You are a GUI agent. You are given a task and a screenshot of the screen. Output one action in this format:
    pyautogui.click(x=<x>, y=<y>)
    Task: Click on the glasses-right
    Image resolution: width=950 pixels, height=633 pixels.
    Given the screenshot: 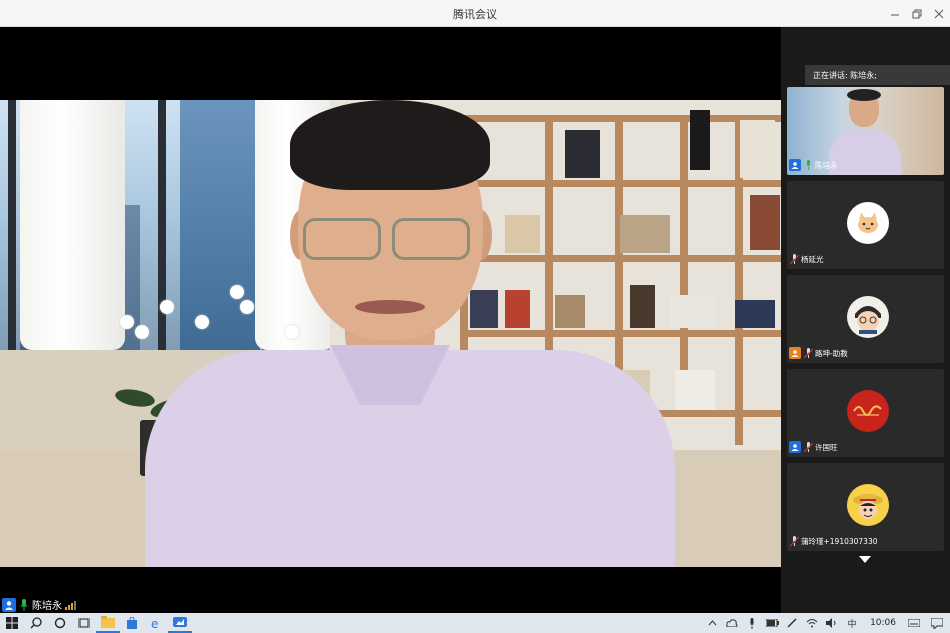 What is the action you would take?
    pyautogui.click(x=431, y=239)
    